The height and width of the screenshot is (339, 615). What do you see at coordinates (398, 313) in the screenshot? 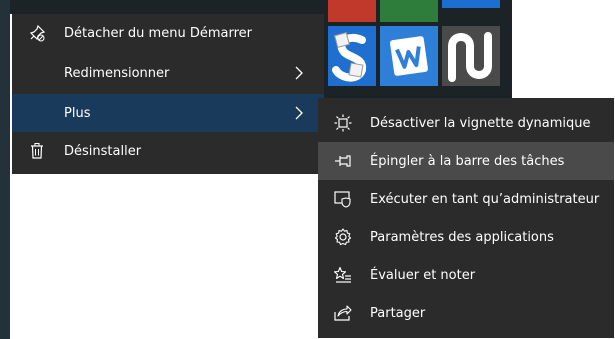
I see `submenu-item-label: Partager` at bounding box center [398, 313].